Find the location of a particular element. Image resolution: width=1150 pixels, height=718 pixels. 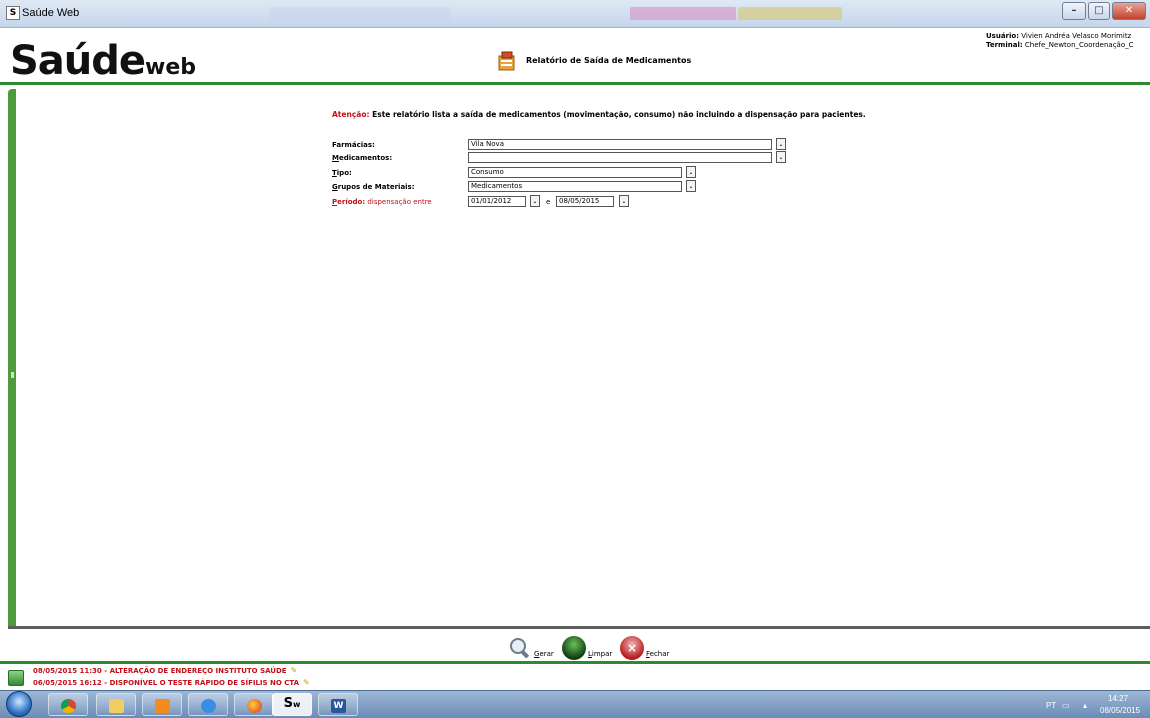

tray-expand-icon: ▴ is located at coordinates (1085, 705).